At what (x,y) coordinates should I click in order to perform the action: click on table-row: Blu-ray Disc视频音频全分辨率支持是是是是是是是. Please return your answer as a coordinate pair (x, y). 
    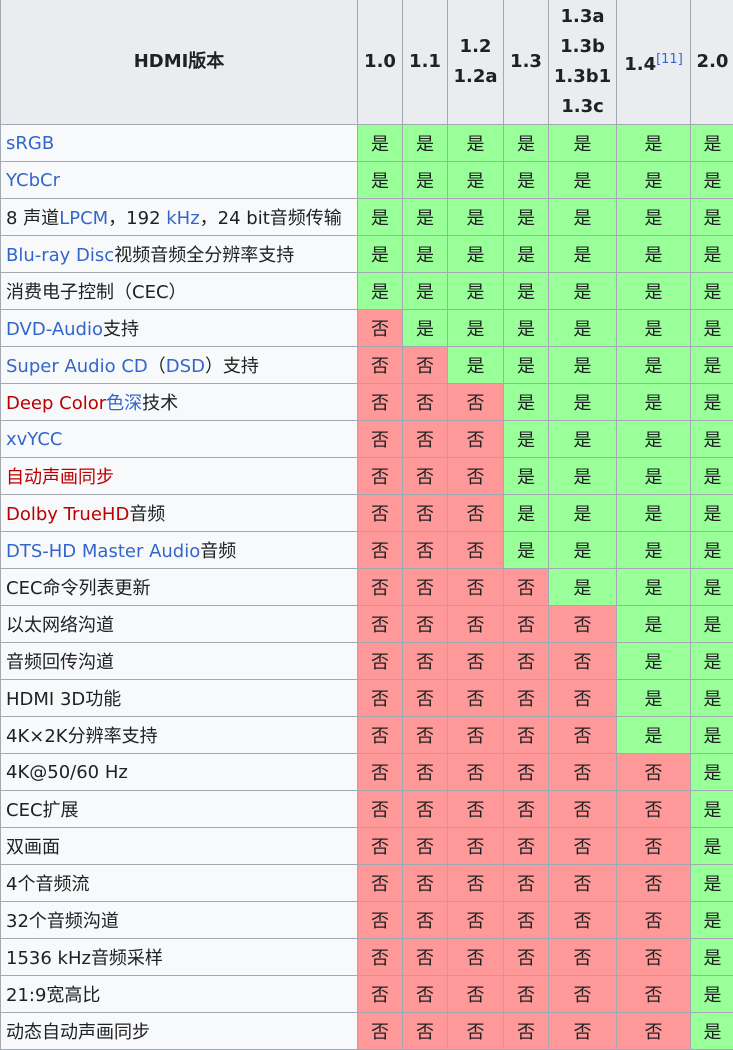
    Looking at the image, I should click on (367, 254).